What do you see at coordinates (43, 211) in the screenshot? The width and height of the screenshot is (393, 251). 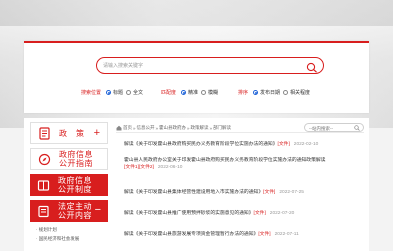 I see `list-icon` at bounding box center [43, 211].